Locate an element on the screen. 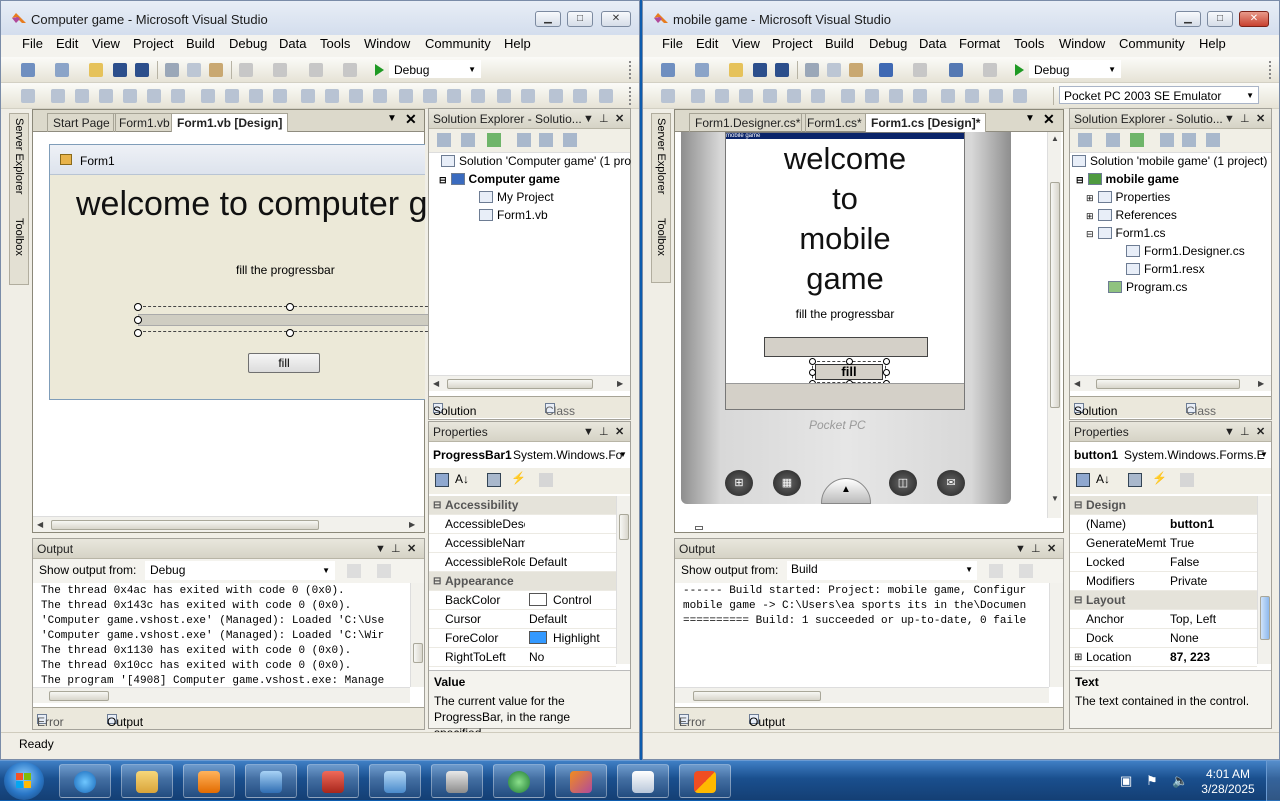  output-source-select: Debug ▼ is located at coordinates (240, 570).